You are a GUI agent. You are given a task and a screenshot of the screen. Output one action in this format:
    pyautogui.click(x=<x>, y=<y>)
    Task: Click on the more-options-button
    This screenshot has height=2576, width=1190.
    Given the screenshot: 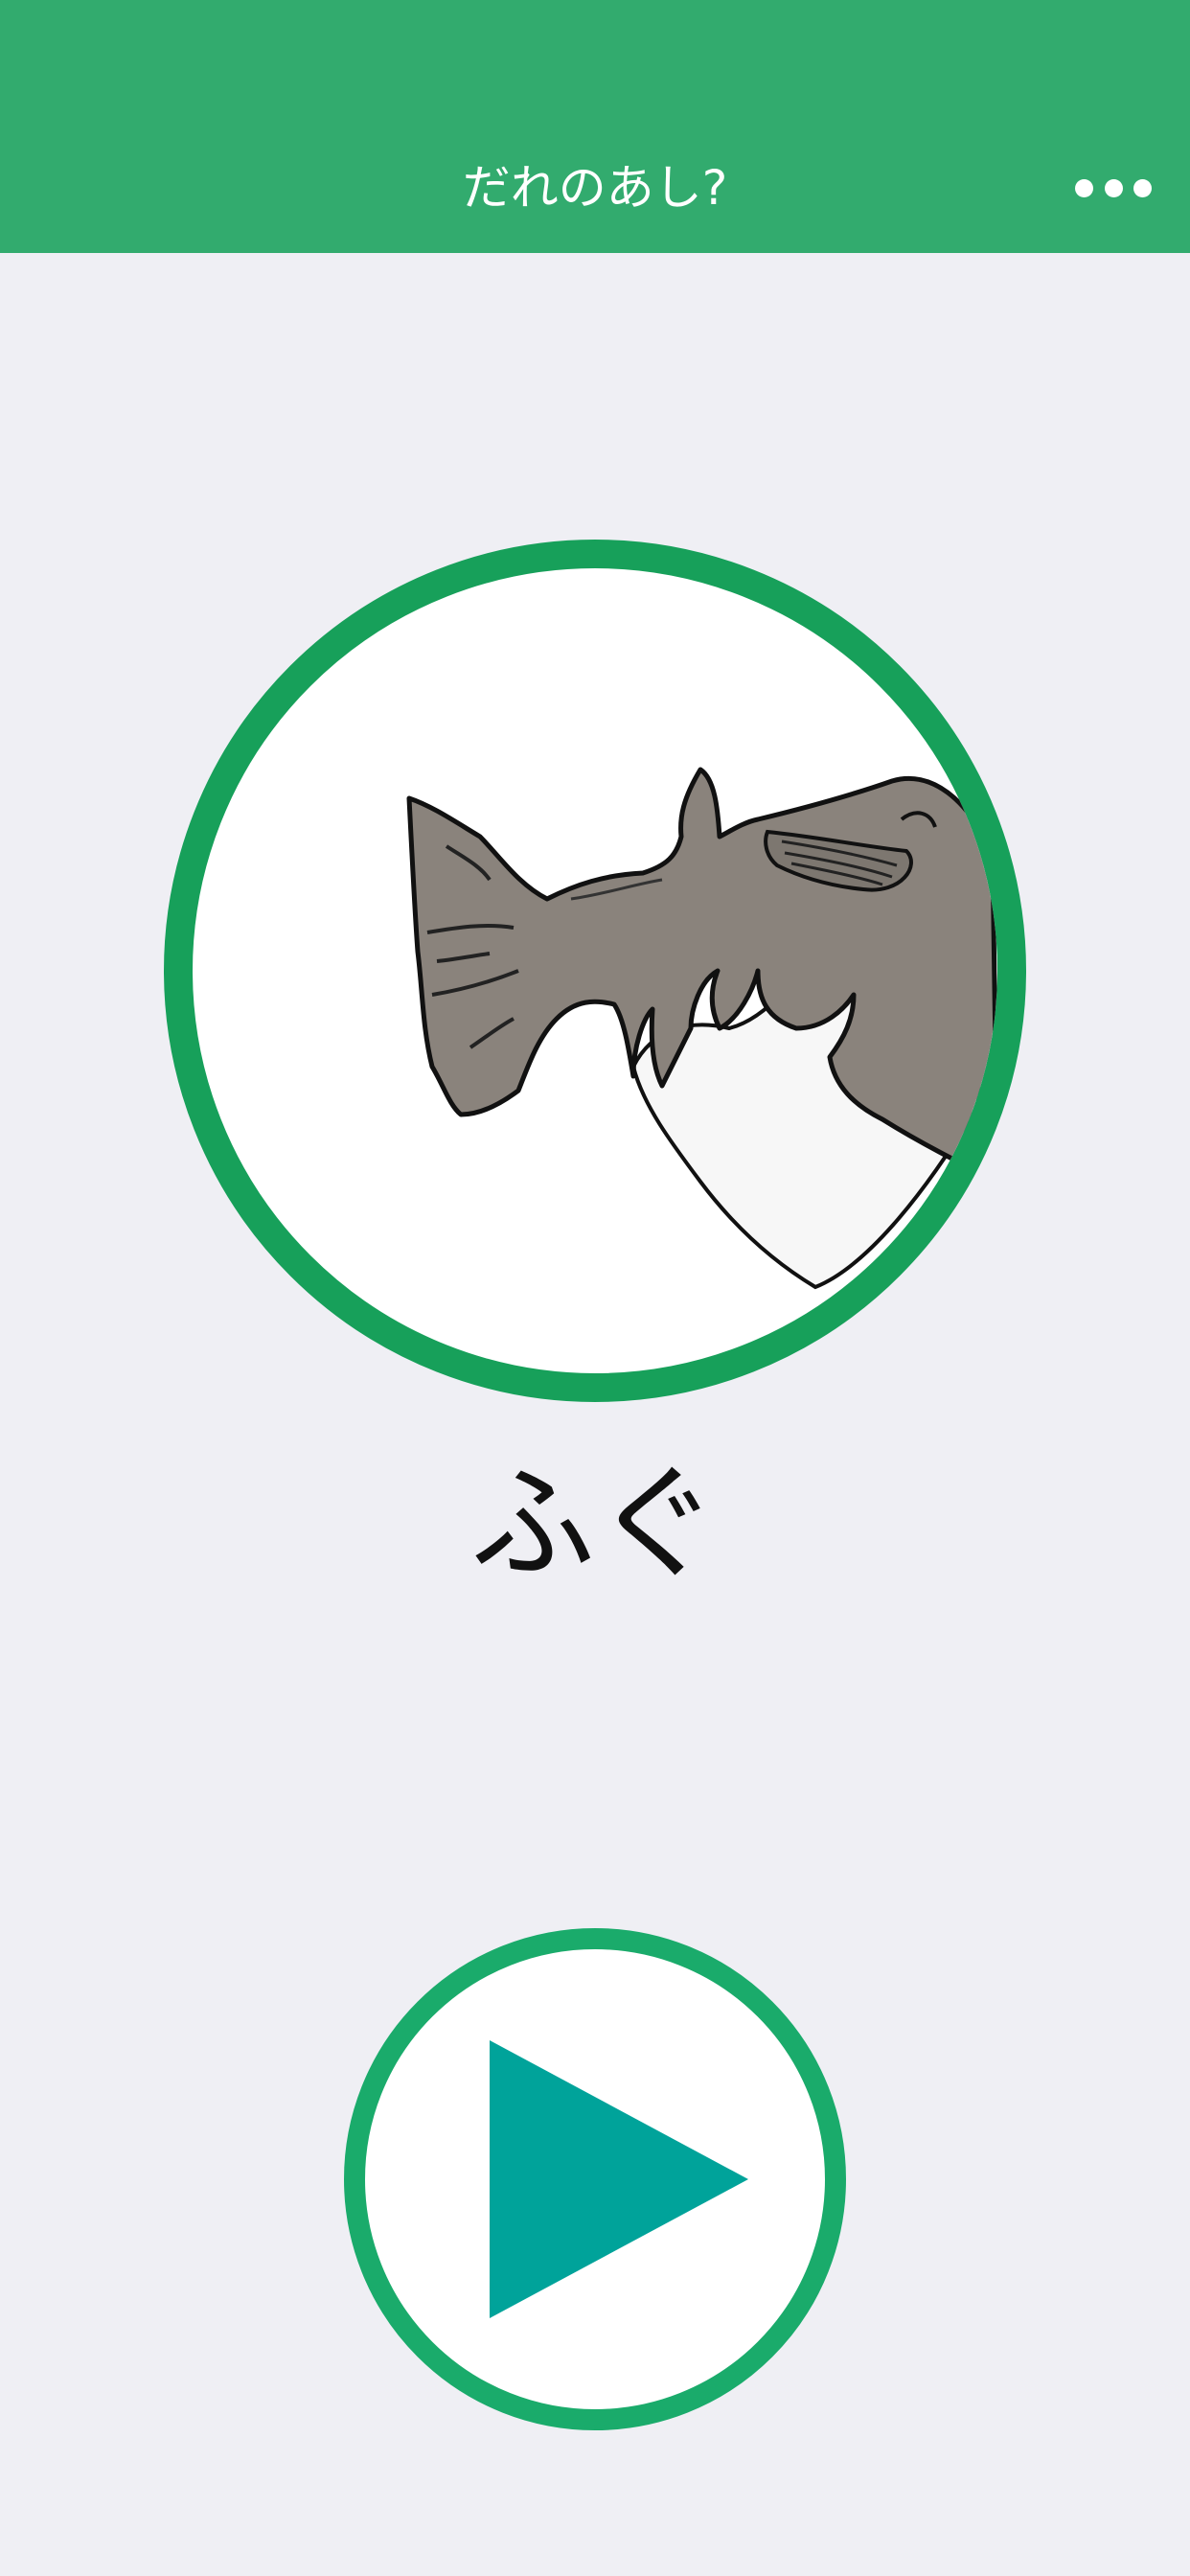 What is the action you would take?
    pyautogui.click(x=1113, y=188)
    